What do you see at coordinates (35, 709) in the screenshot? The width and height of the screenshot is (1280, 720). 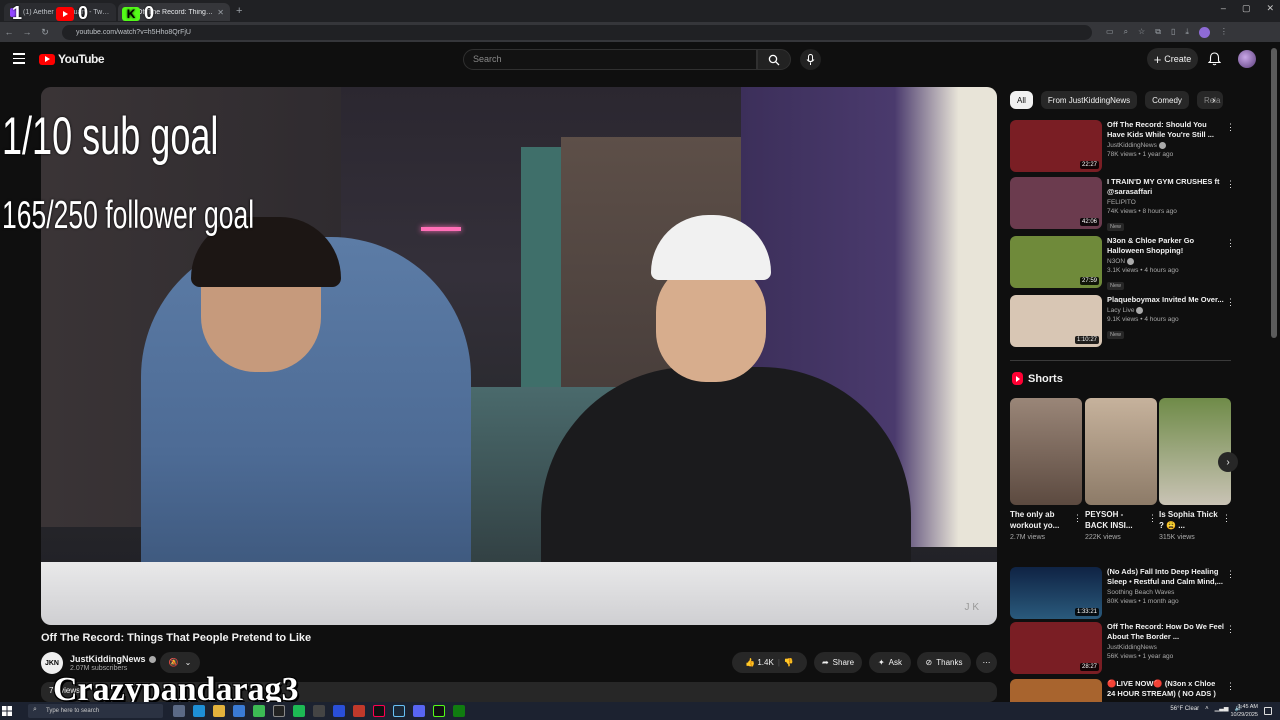 I see `search-icon: ⌕` at bounding box center [35, 709].